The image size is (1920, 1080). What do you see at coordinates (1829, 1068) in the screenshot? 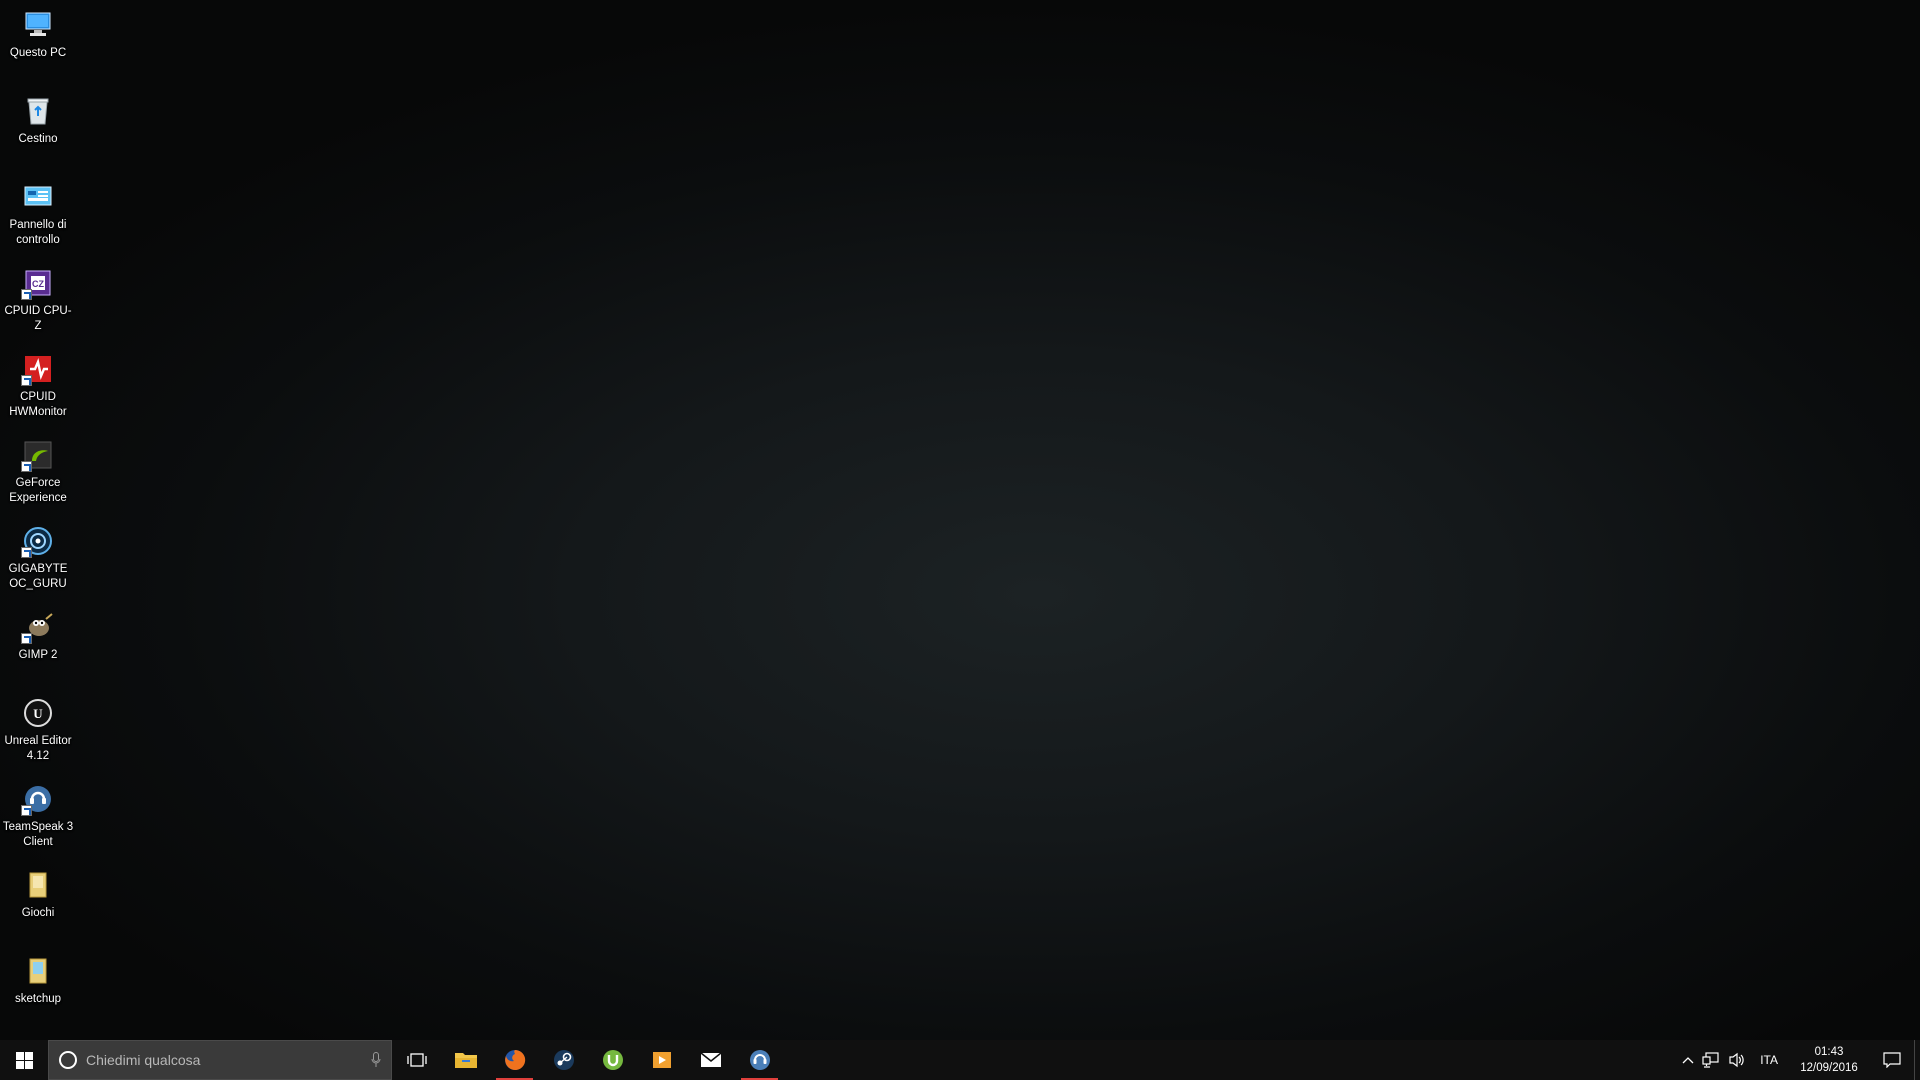
I see `clock-date: 12/09/2016` at bounding box center [1829, 1068].